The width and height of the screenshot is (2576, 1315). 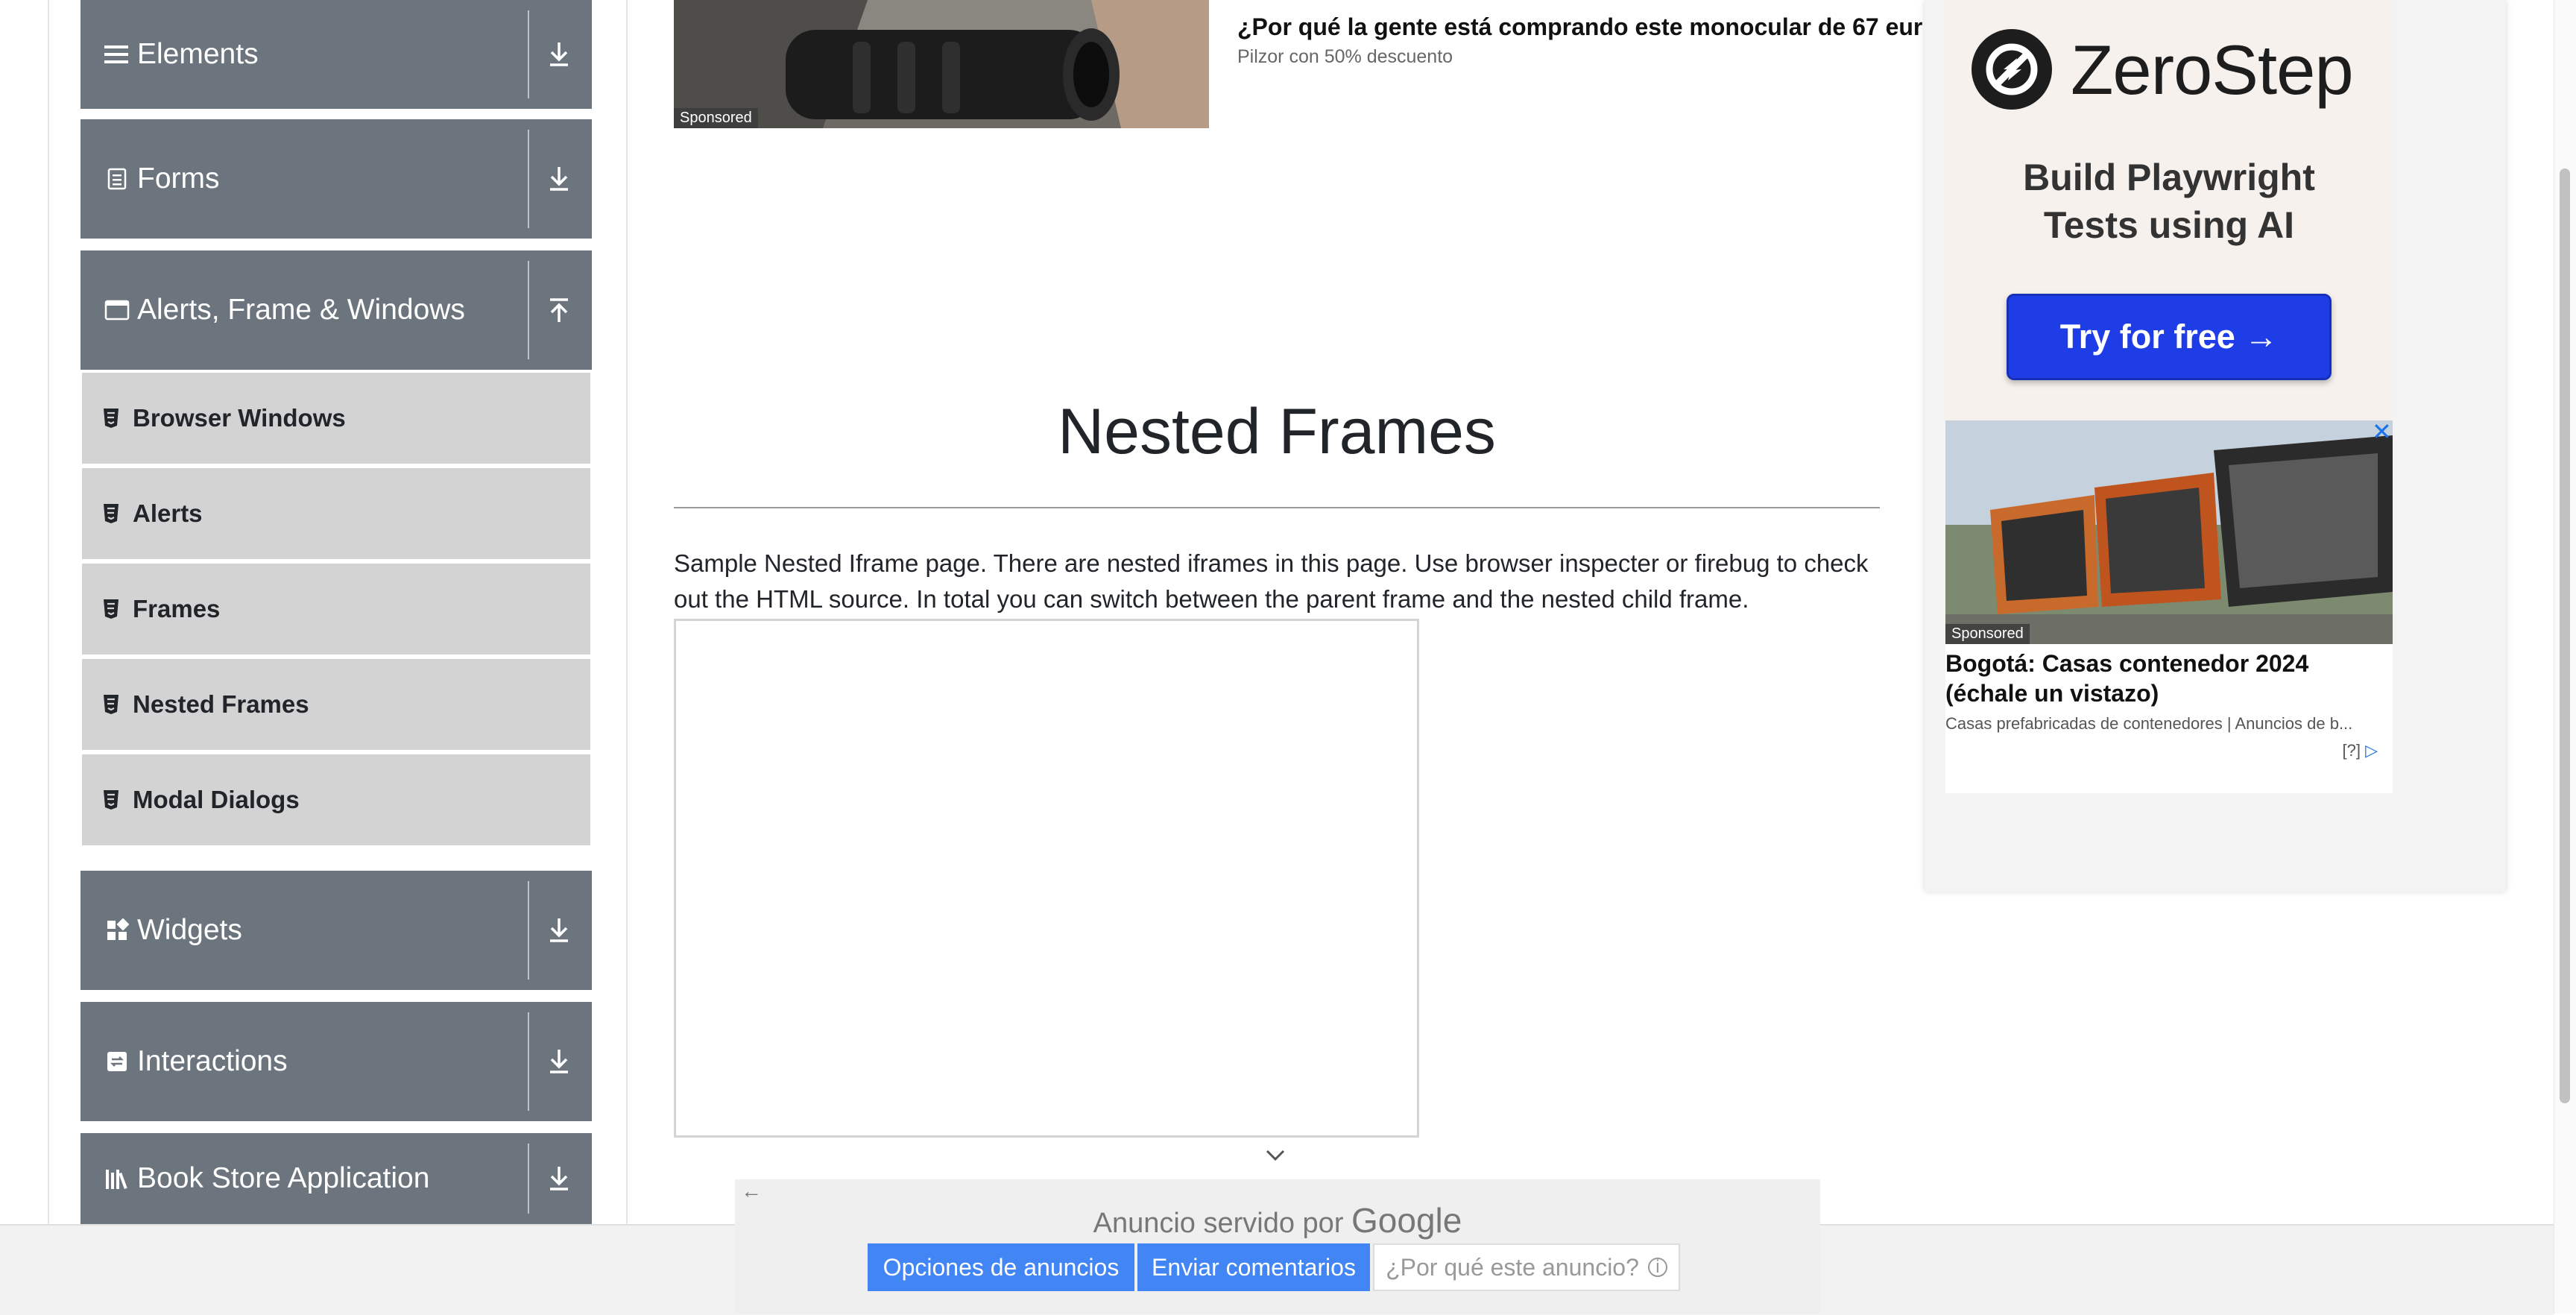 What do you see at coordinates (1406, 1221) in the screenshot?
I see `google-logo: Google` at bounding box center [1406, 1221].